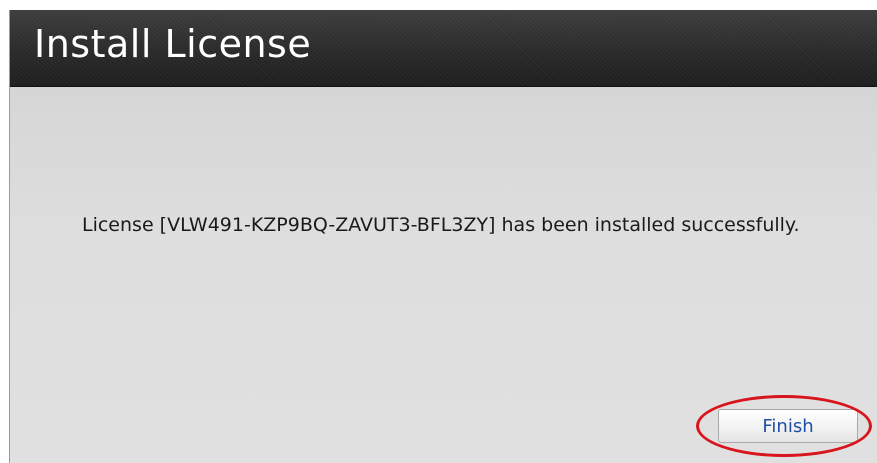  Describe the element at coordinates (788, 426) in the screenshot. I see `finish-button: Finish` at that location.